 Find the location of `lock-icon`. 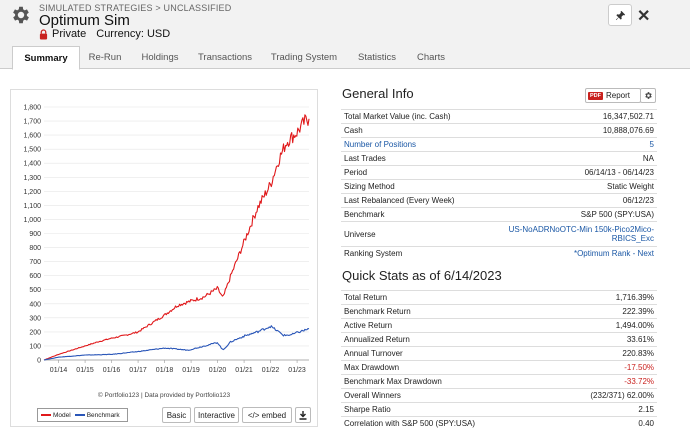

lock-icon is located at coordinates (43, 33).